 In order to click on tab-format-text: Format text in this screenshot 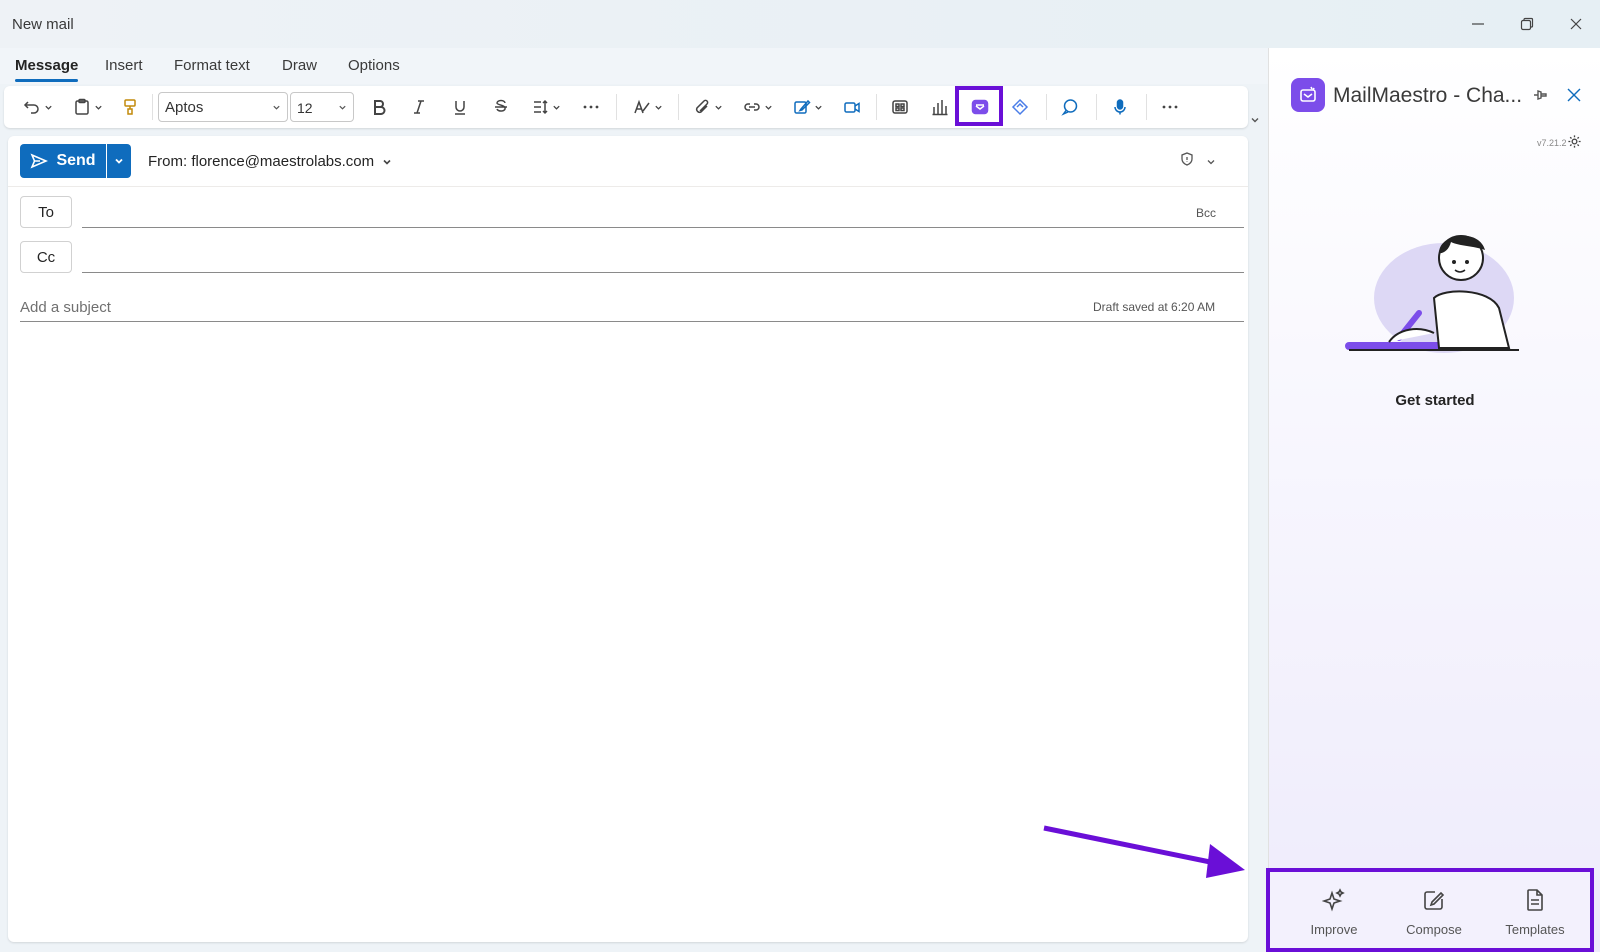, I will do `click(212, 65)`.